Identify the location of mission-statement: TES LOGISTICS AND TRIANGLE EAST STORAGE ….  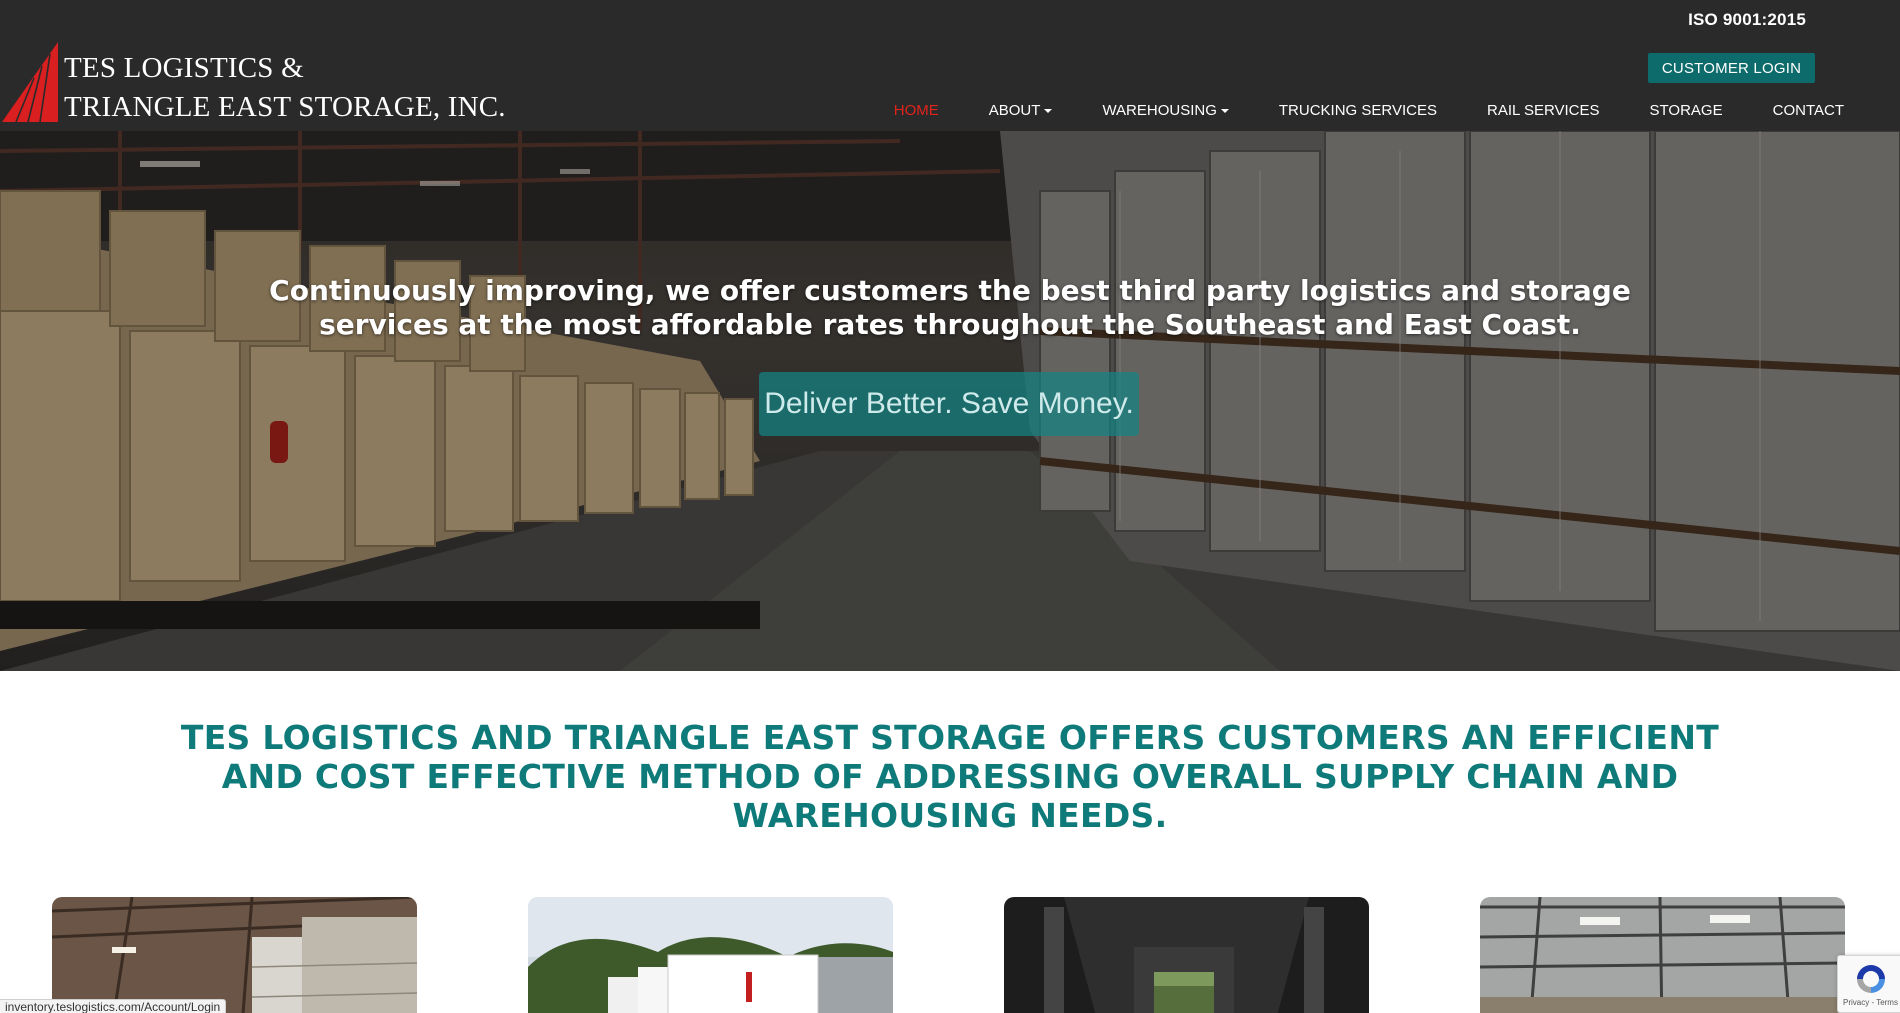
(950, 776).